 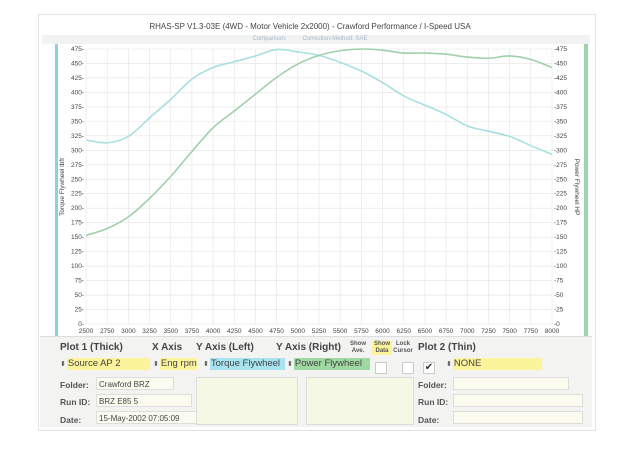 I want to click on x-tick-label: 8000, so click(x=552, y=331).